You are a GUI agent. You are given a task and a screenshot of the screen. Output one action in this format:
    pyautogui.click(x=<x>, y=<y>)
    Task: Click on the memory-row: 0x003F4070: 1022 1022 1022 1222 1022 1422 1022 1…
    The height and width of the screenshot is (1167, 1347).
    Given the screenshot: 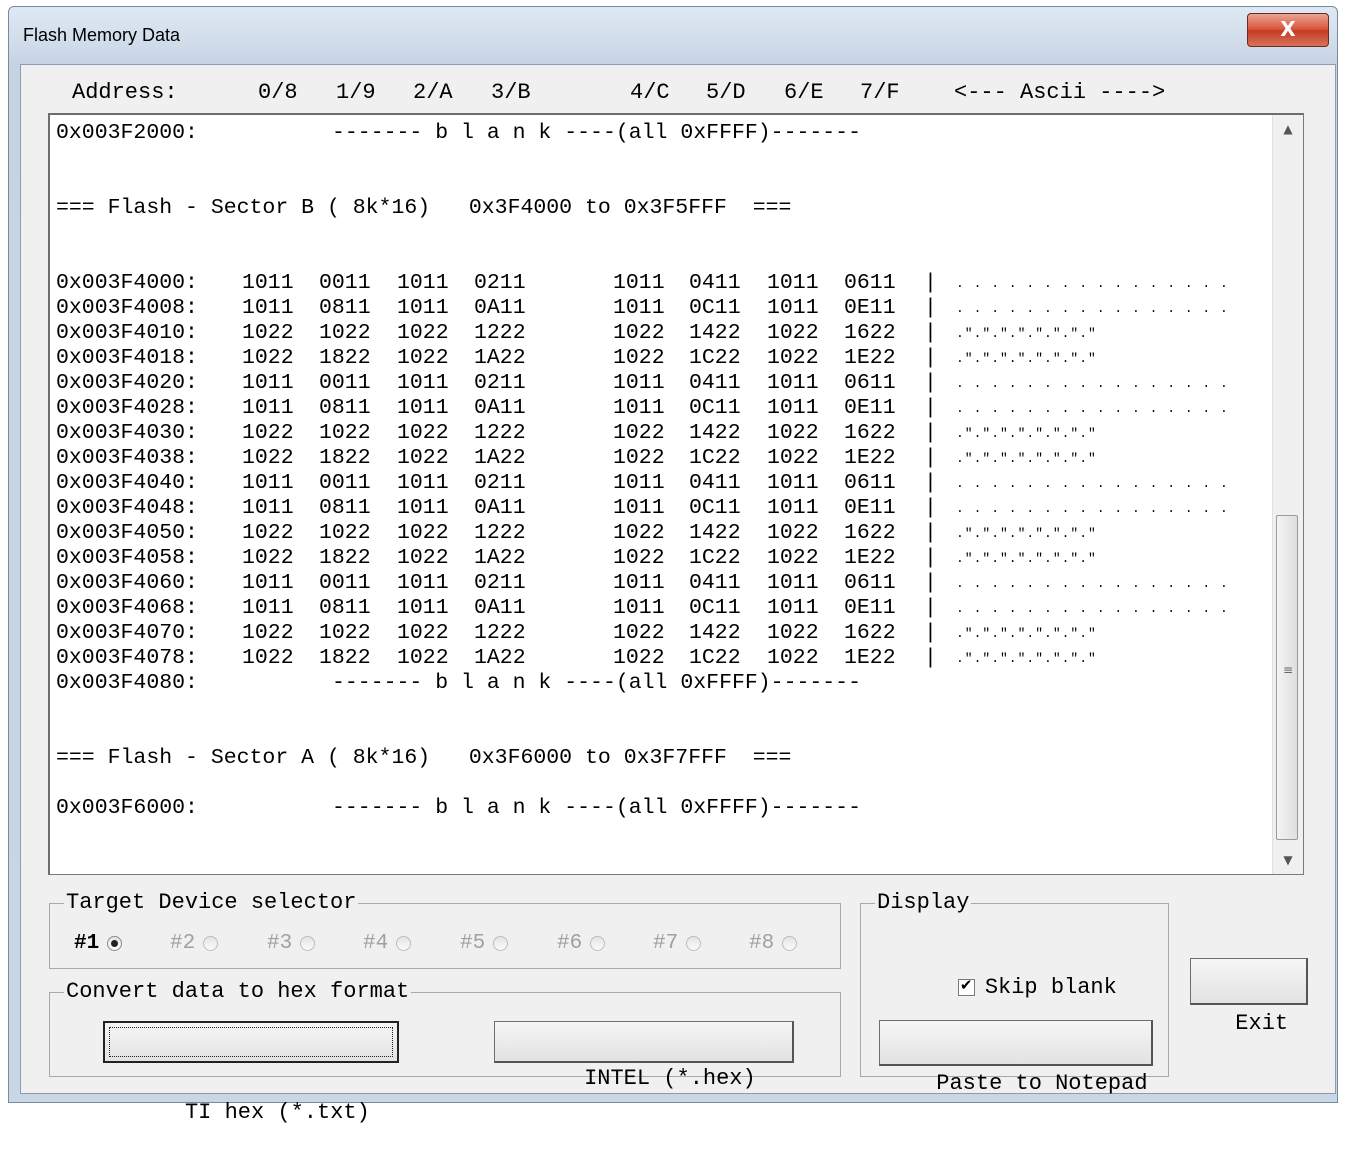 What is the action you would take?
    pyautogui.click(x=666, y=633)
    